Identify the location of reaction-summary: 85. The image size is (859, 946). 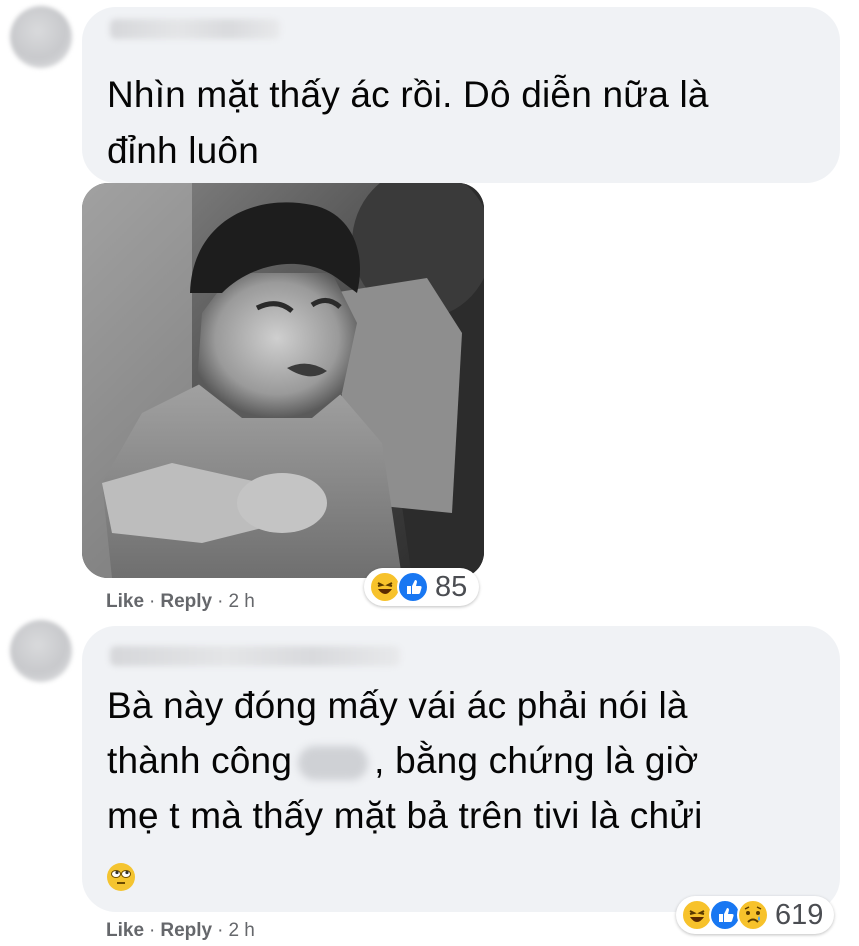
(421, 587).